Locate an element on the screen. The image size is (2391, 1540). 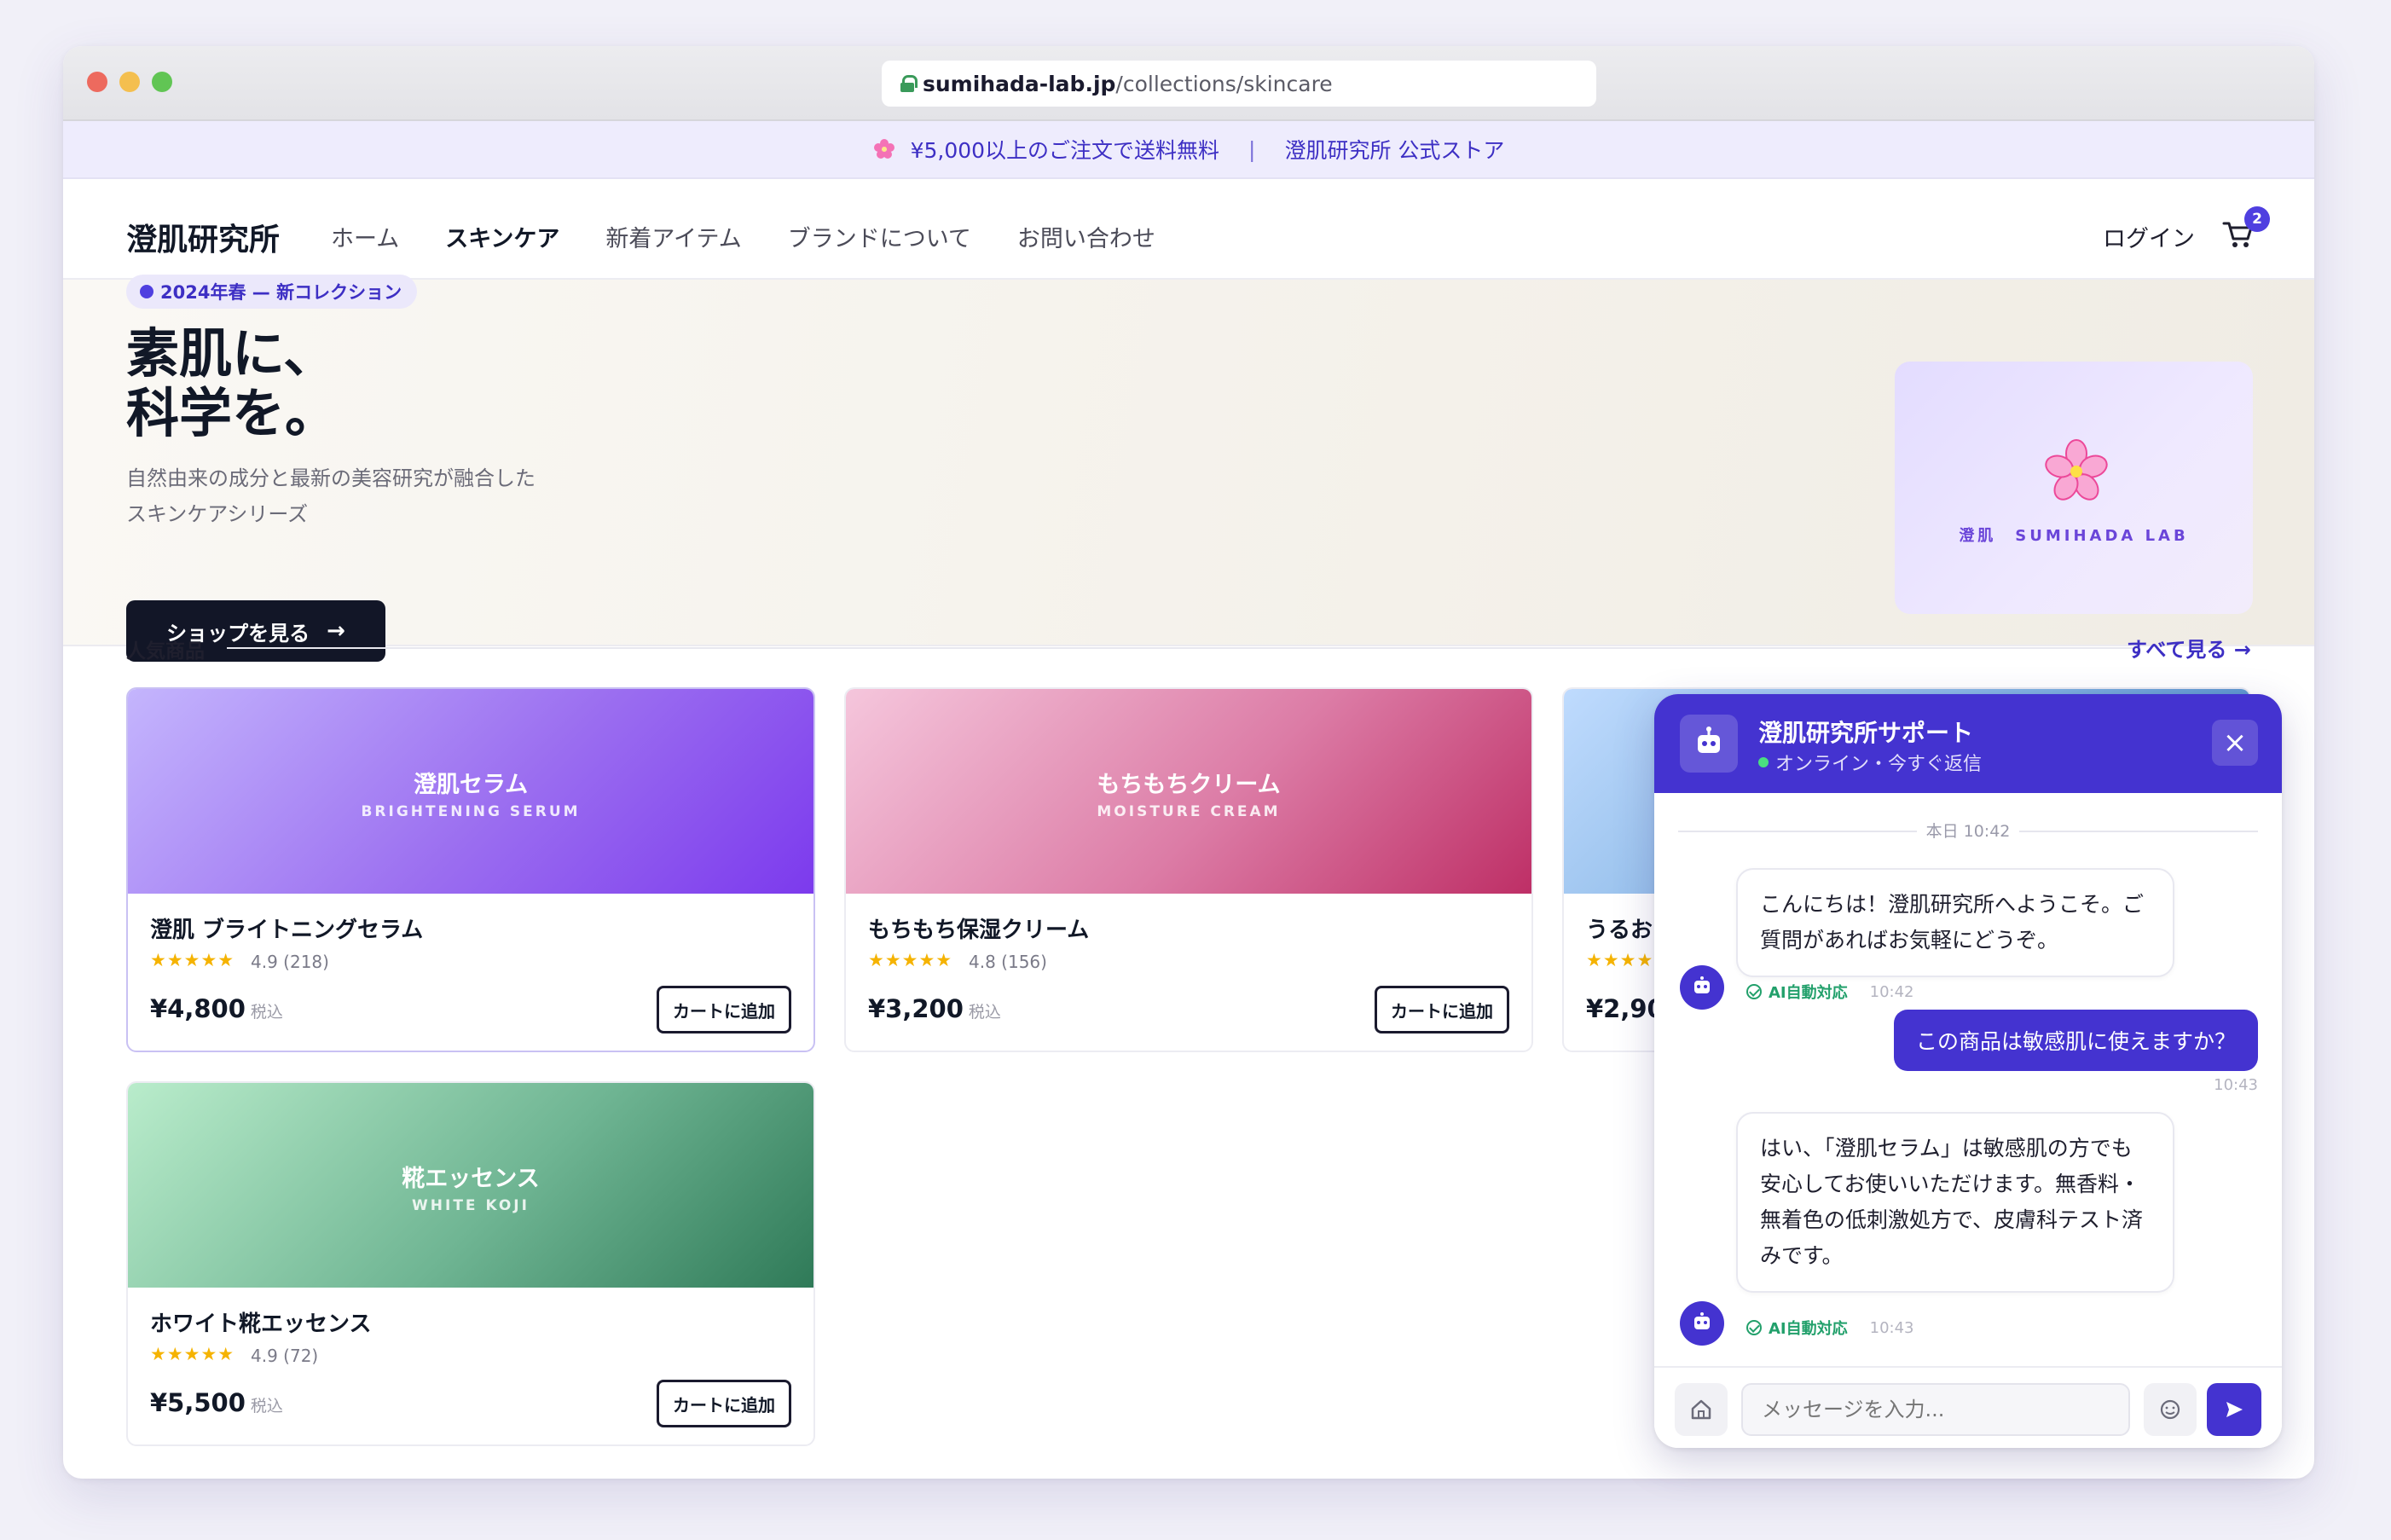
nav-link-about-brand: ブランドについて is located at coordinates (879, 236).